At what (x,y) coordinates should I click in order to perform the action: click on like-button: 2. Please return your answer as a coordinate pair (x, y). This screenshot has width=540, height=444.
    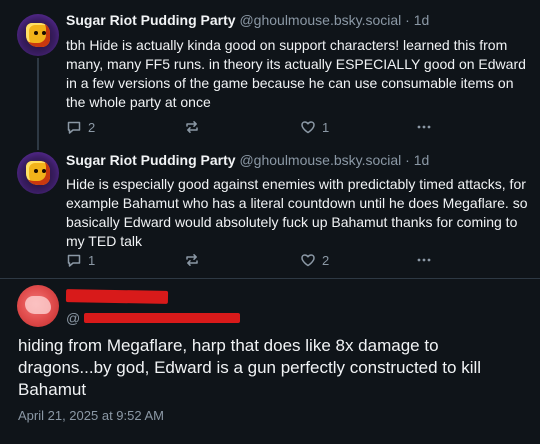
    Looking at the image, I should click on (314, 260).